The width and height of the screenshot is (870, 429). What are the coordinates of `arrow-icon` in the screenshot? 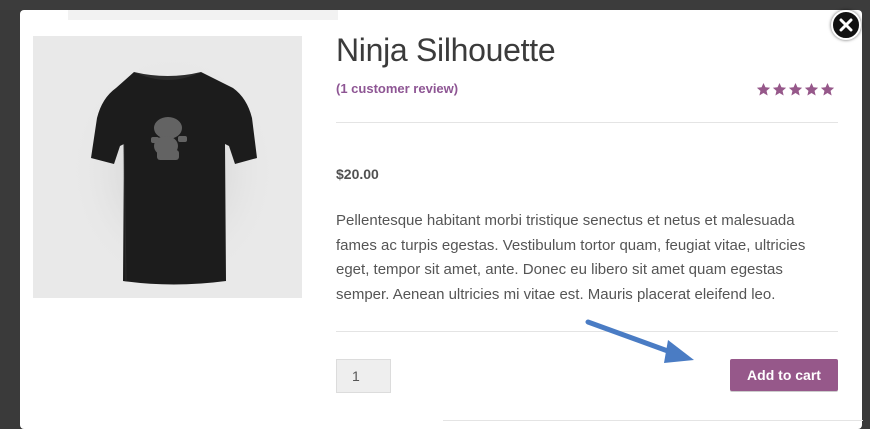 It's located at (639, 341).